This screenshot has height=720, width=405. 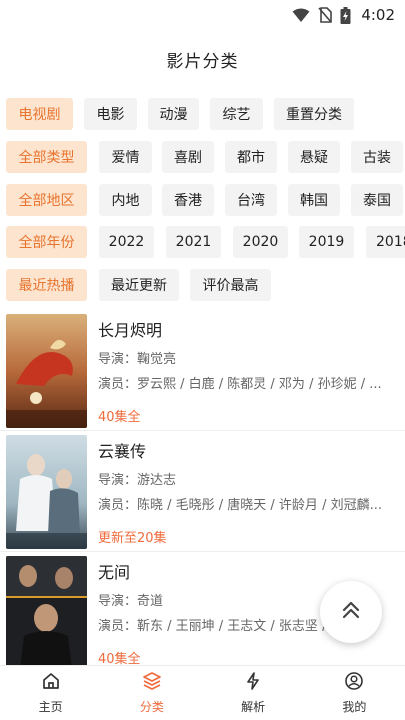 I want to click on sort-chip-rating: 评价最高, so click(x=230, y=285).